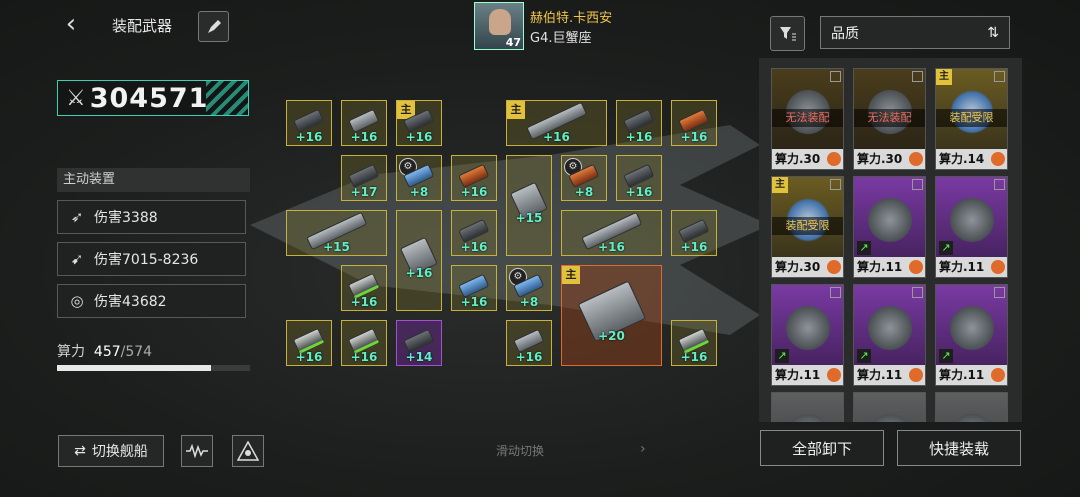 This screenshot has height=497, width=1080. I want to click on inventory-card: 无法装配算力.30, so click(807, 119).